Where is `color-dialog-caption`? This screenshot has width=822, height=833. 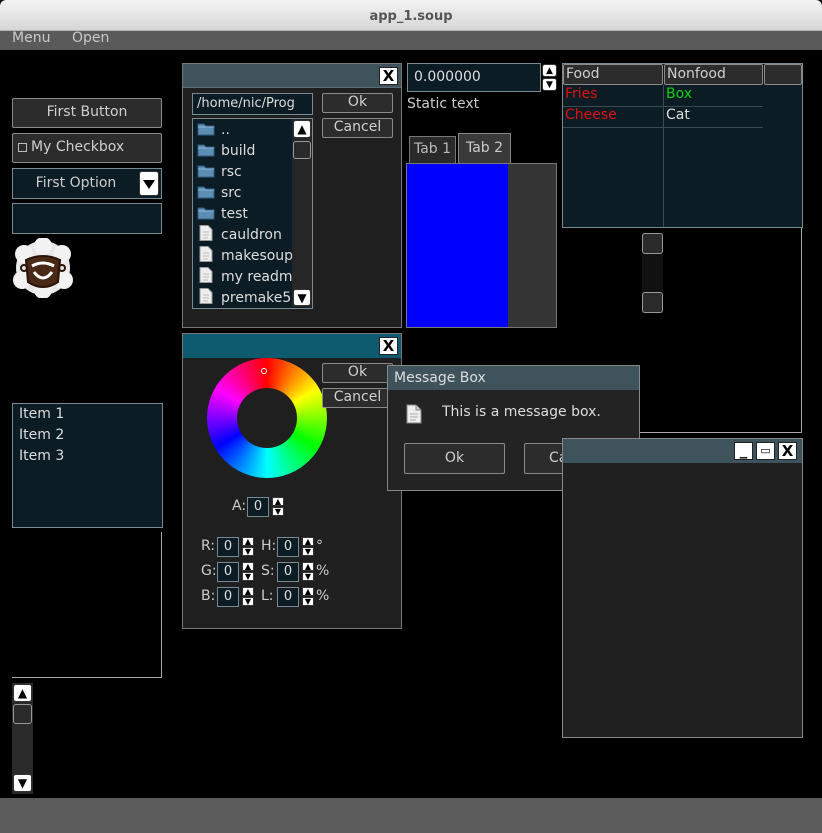 color-dialog-caption is located at coordinates (292, 346).